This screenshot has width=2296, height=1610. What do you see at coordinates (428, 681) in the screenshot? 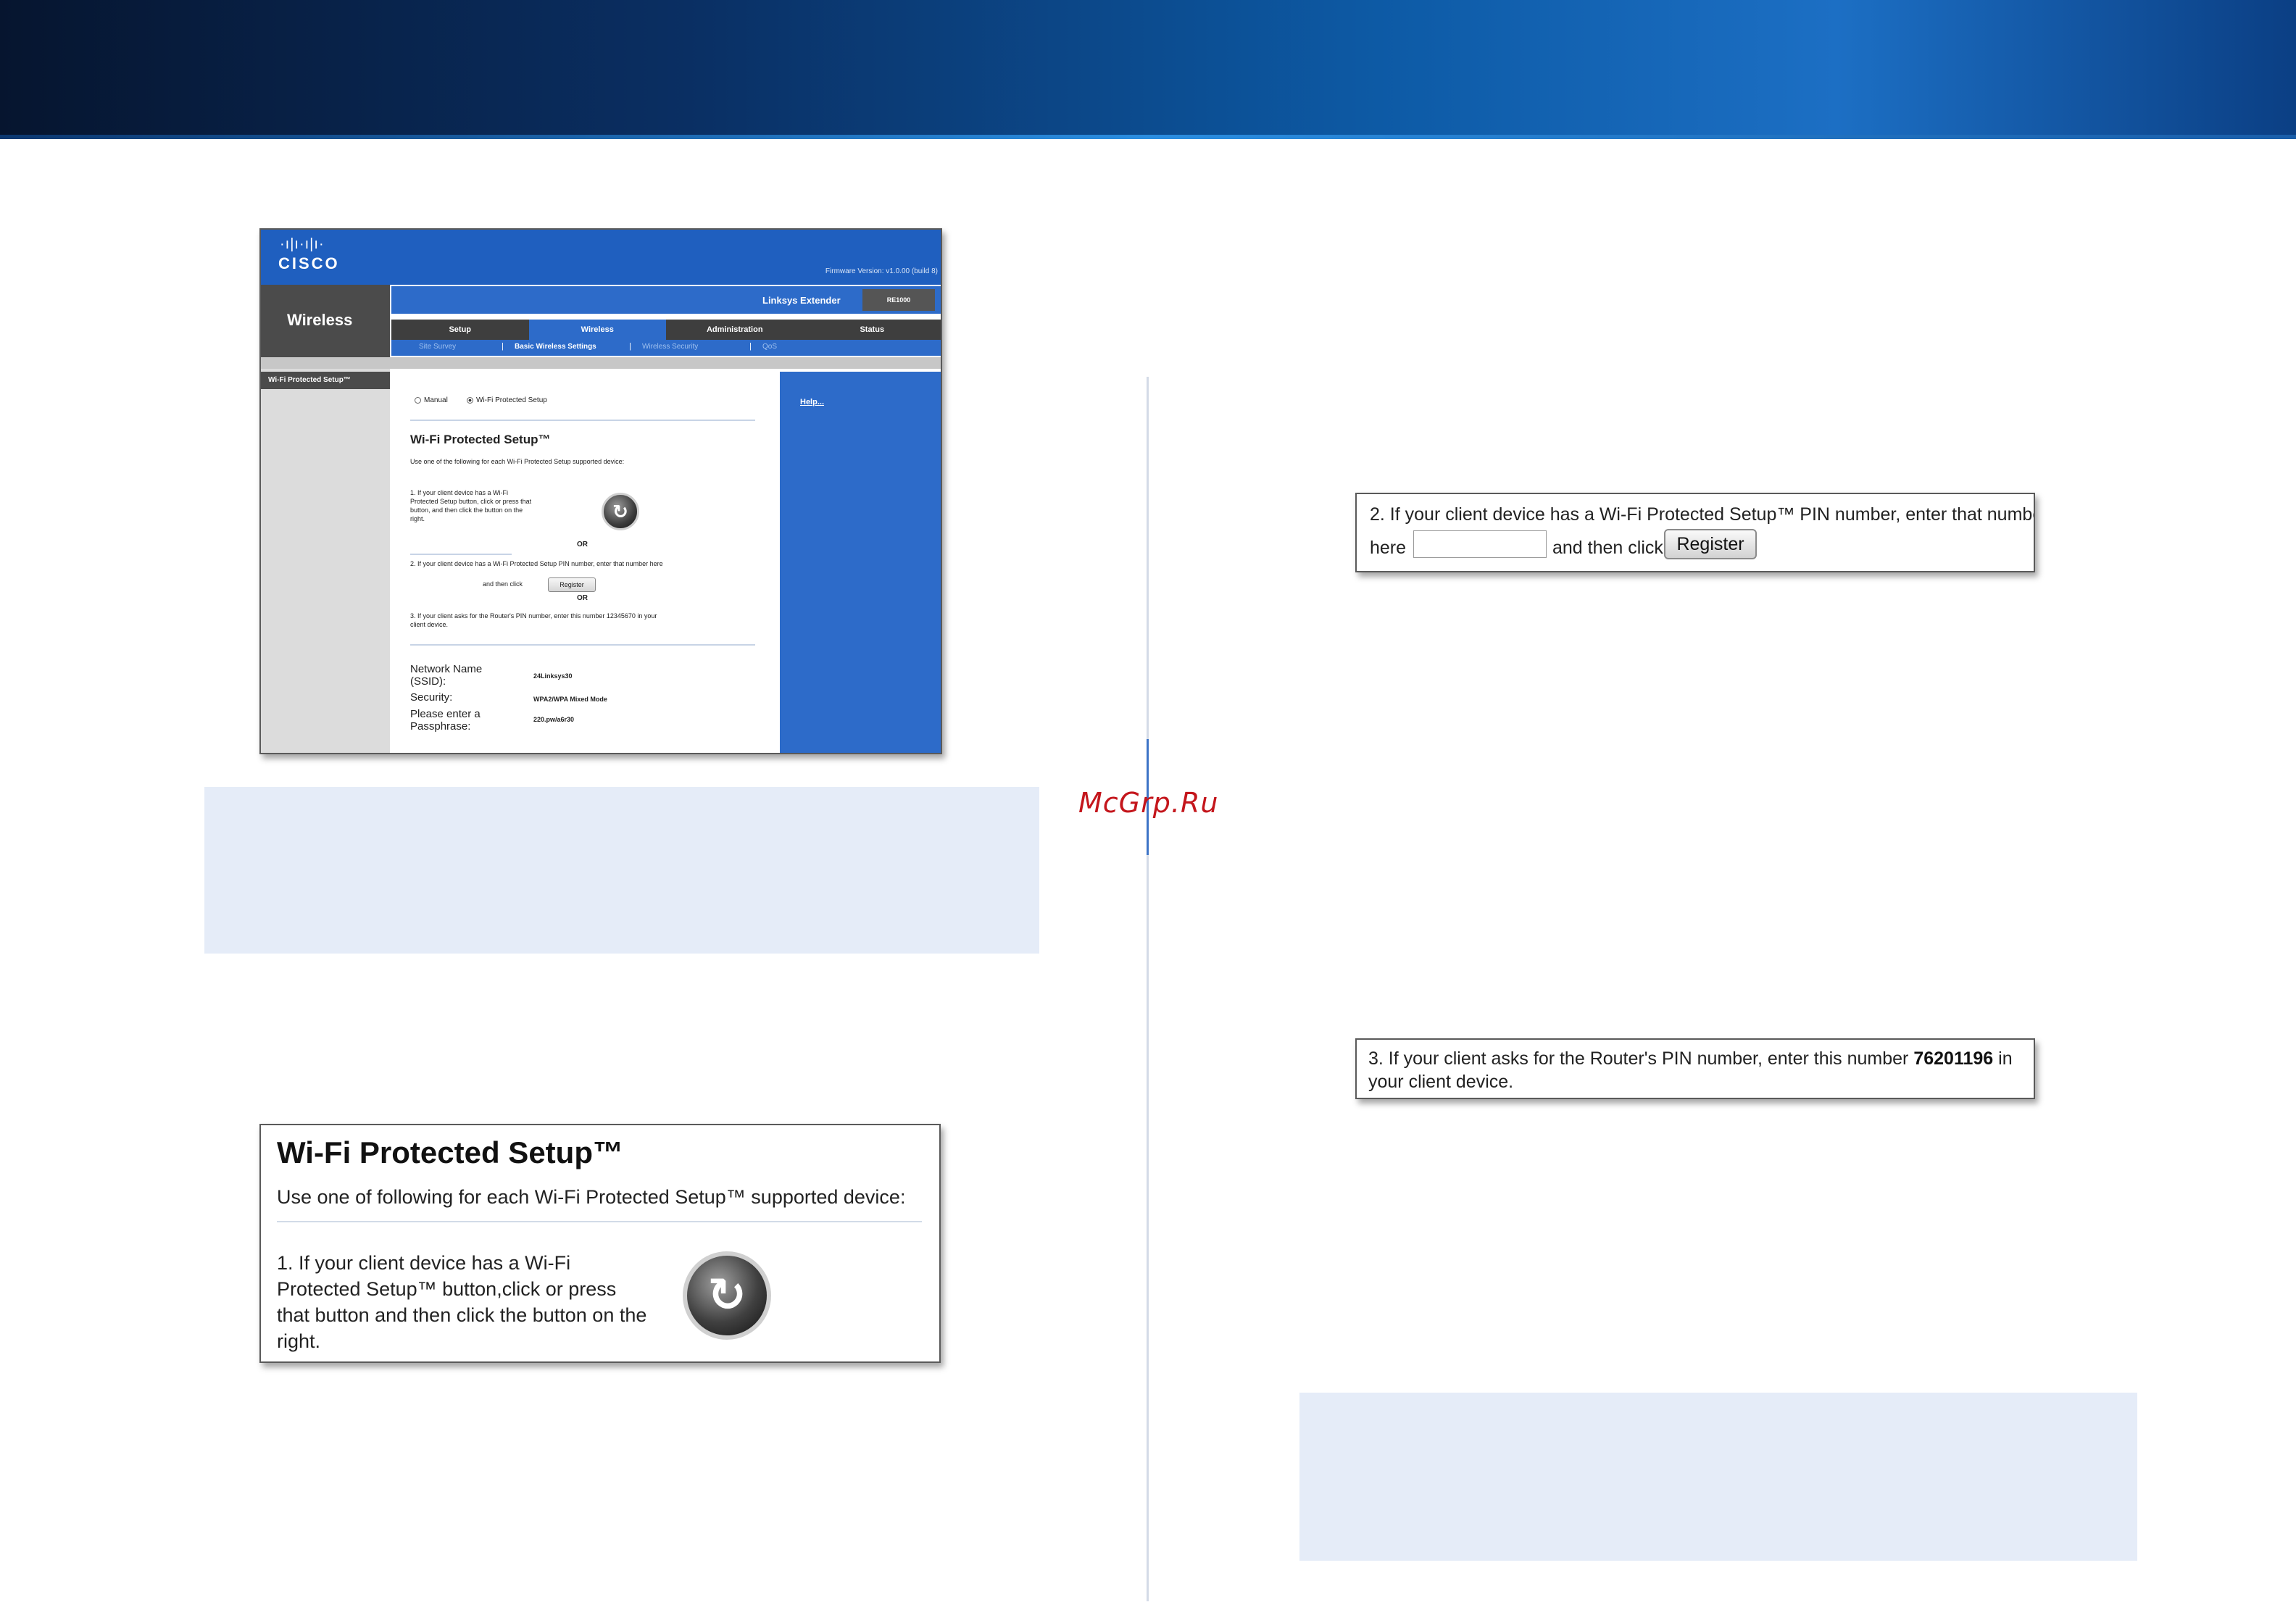
I see `field-label-ssid-2: (SSID):` at bounding box center [428, 681].